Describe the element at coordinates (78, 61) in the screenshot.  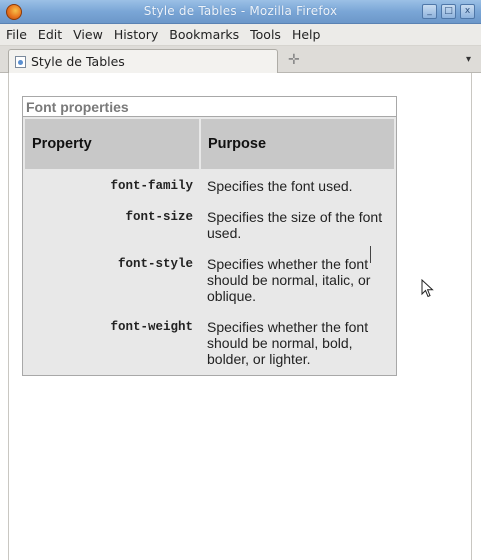
I see `tab-label: Style de Tables` at that location.